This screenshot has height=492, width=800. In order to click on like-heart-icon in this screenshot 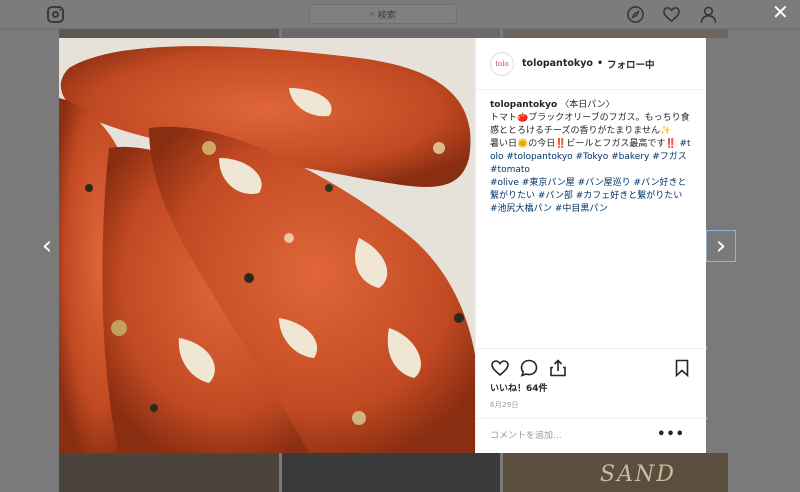, I will do `click(500, 368)`.